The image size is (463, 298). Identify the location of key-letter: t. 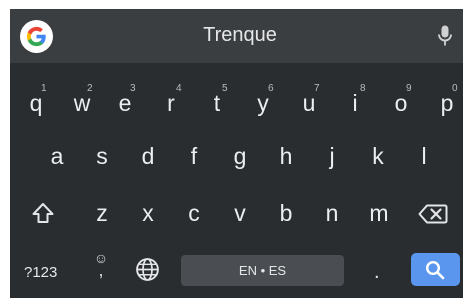
(217, 103).